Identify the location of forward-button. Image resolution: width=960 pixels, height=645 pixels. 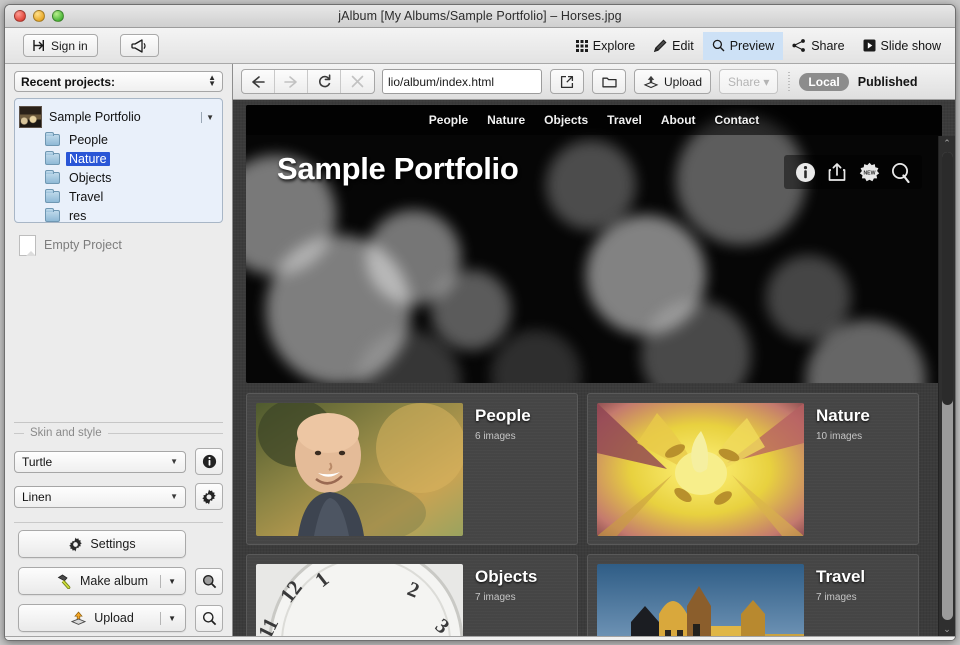
(291, 81).